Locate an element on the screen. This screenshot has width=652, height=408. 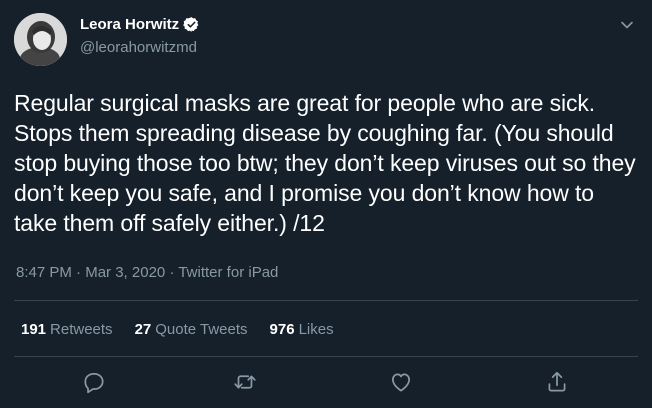
quote-tweets-count: 27 is located at coordinates (143, 329).